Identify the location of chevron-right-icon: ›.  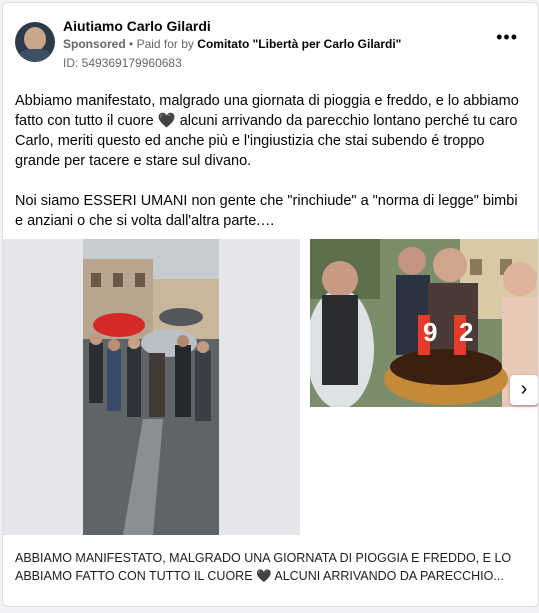
(524, 390).